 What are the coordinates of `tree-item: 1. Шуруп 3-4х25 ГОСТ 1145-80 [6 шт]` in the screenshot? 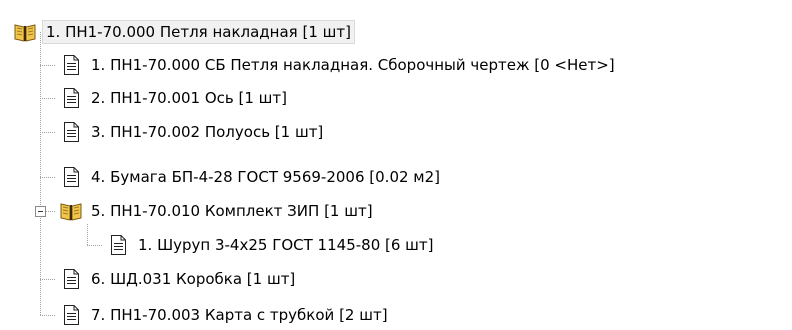 It's located at (271, 245).